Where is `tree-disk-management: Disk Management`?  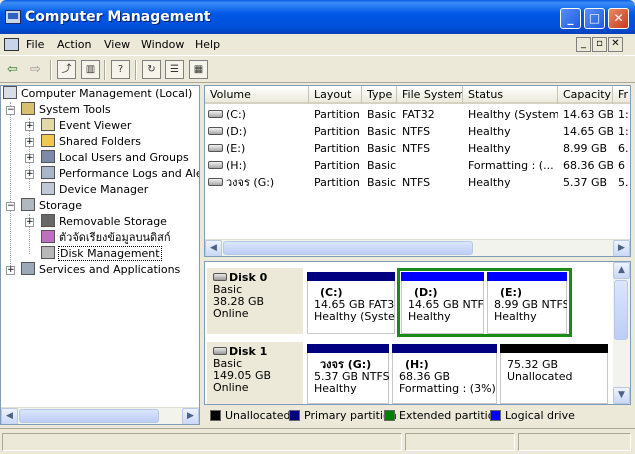
tree-disk-management: Disk Management is located at coordinates (101, 254).